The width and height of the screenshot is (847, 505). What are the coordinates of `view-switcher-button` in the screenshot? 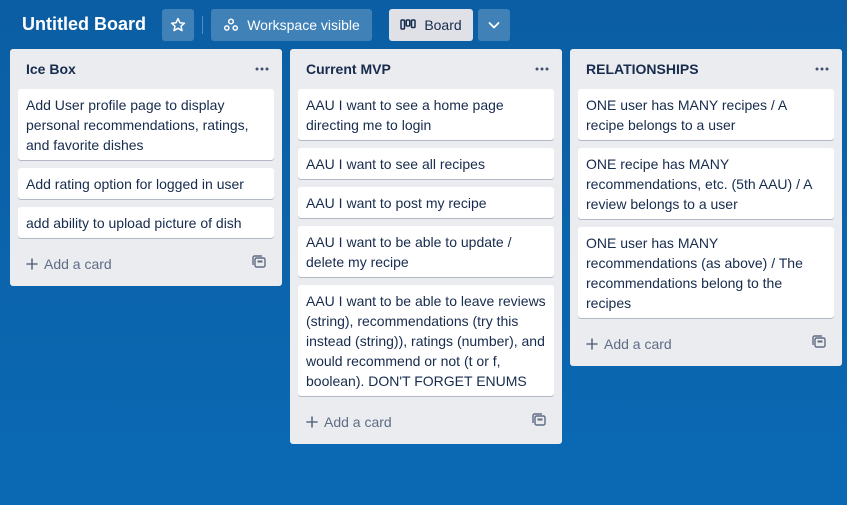 It's located at (494, 25).